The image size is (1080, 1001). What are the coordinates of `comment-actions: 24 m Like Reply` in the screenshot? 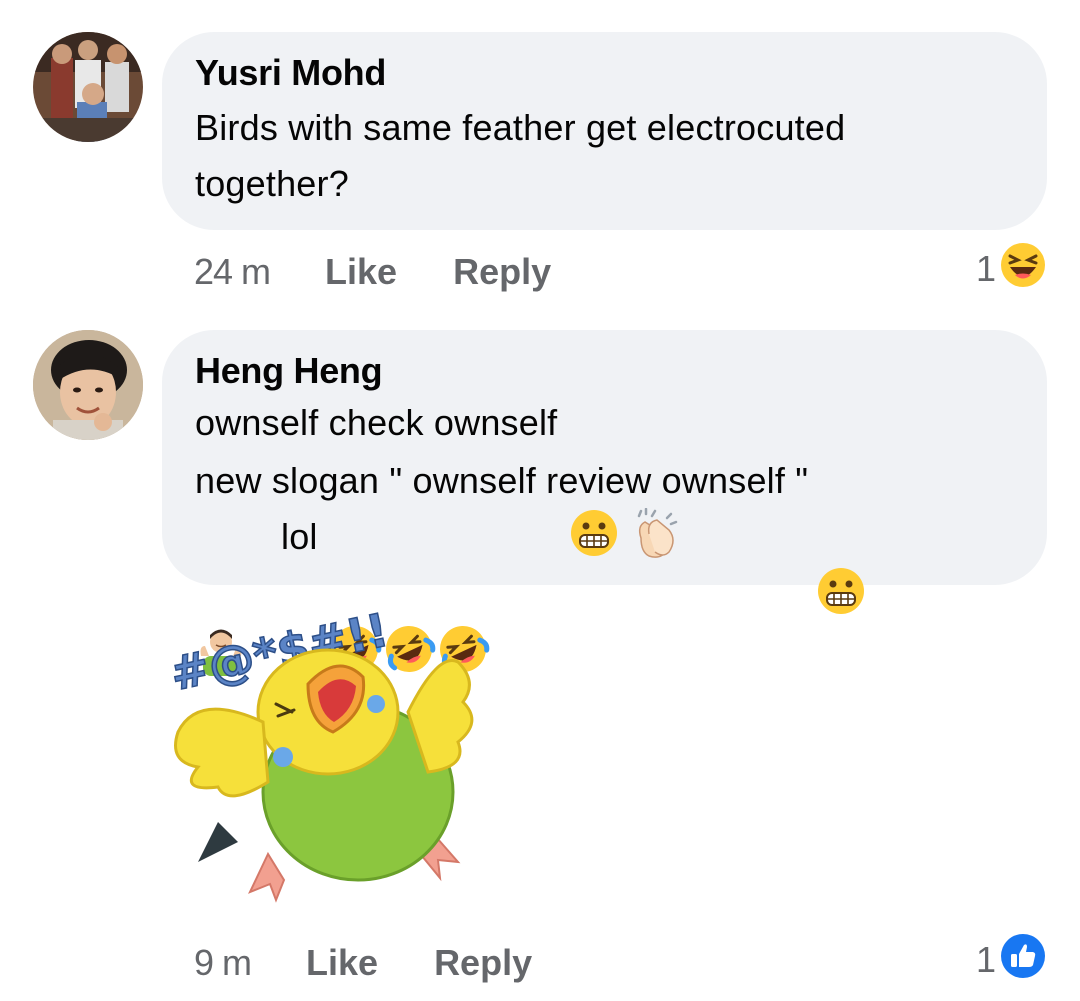 It's located at (372, 272).